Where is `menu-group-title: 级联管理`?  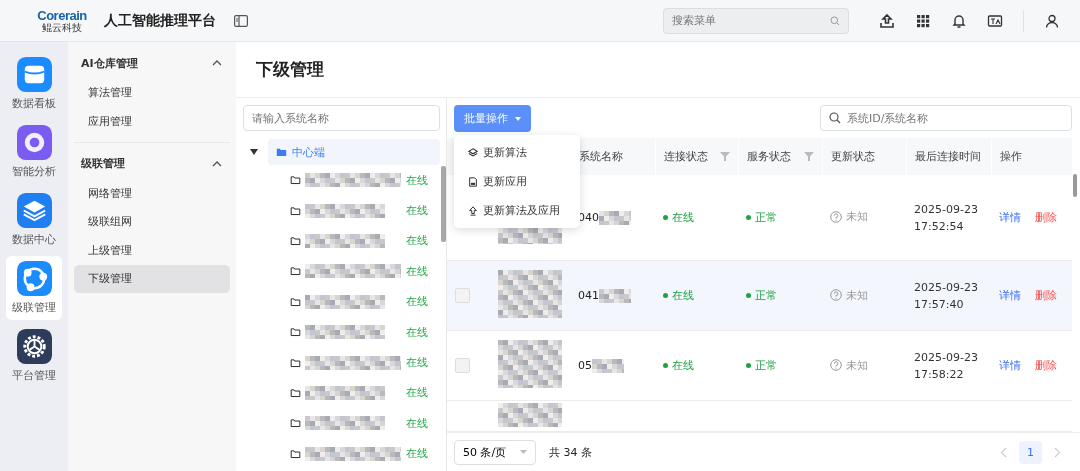
menu-group-title: 级联管理 is located at coordinates (103, 163).